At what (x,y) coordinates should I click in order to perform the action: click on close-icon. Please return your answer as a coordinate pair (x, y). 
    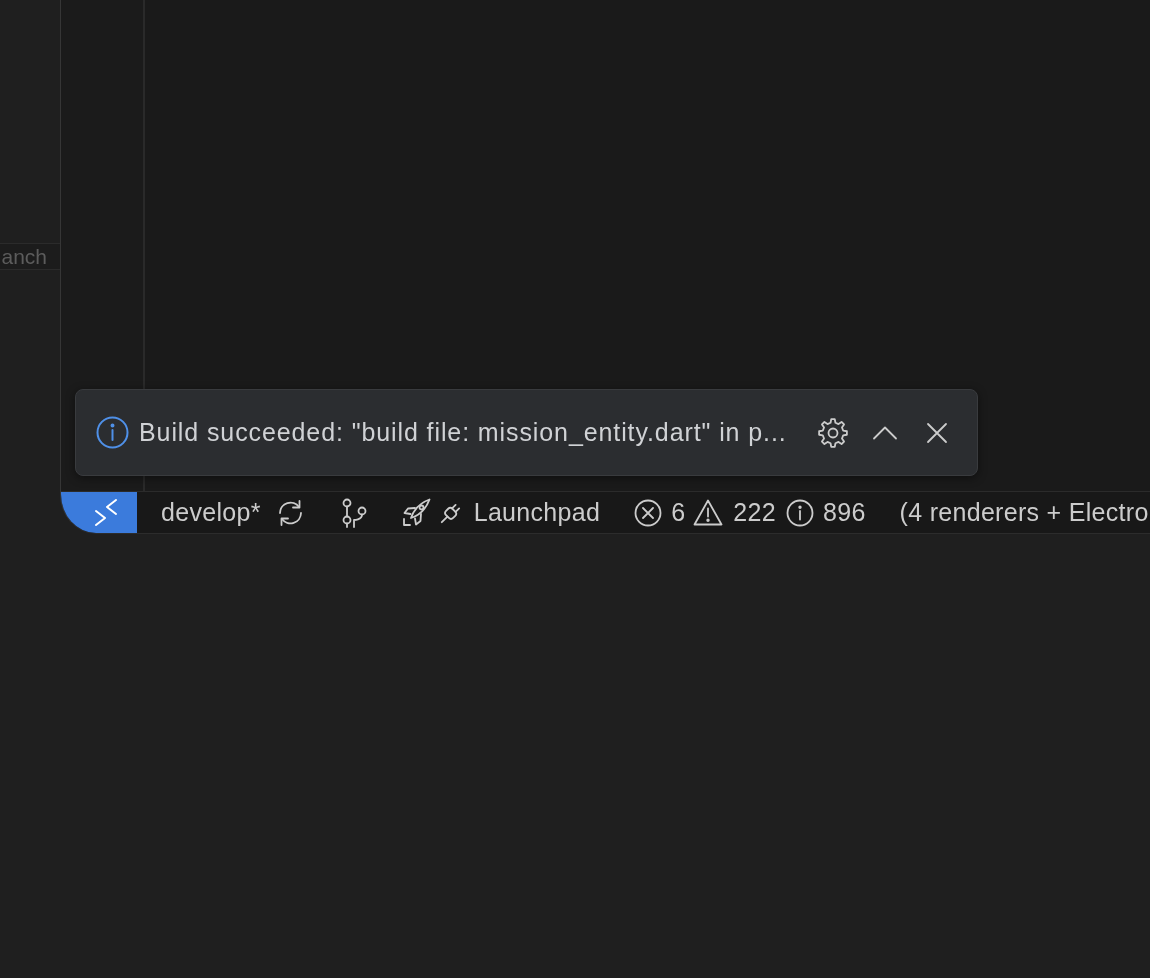
    Looking at the image, I should click on (937, 432).